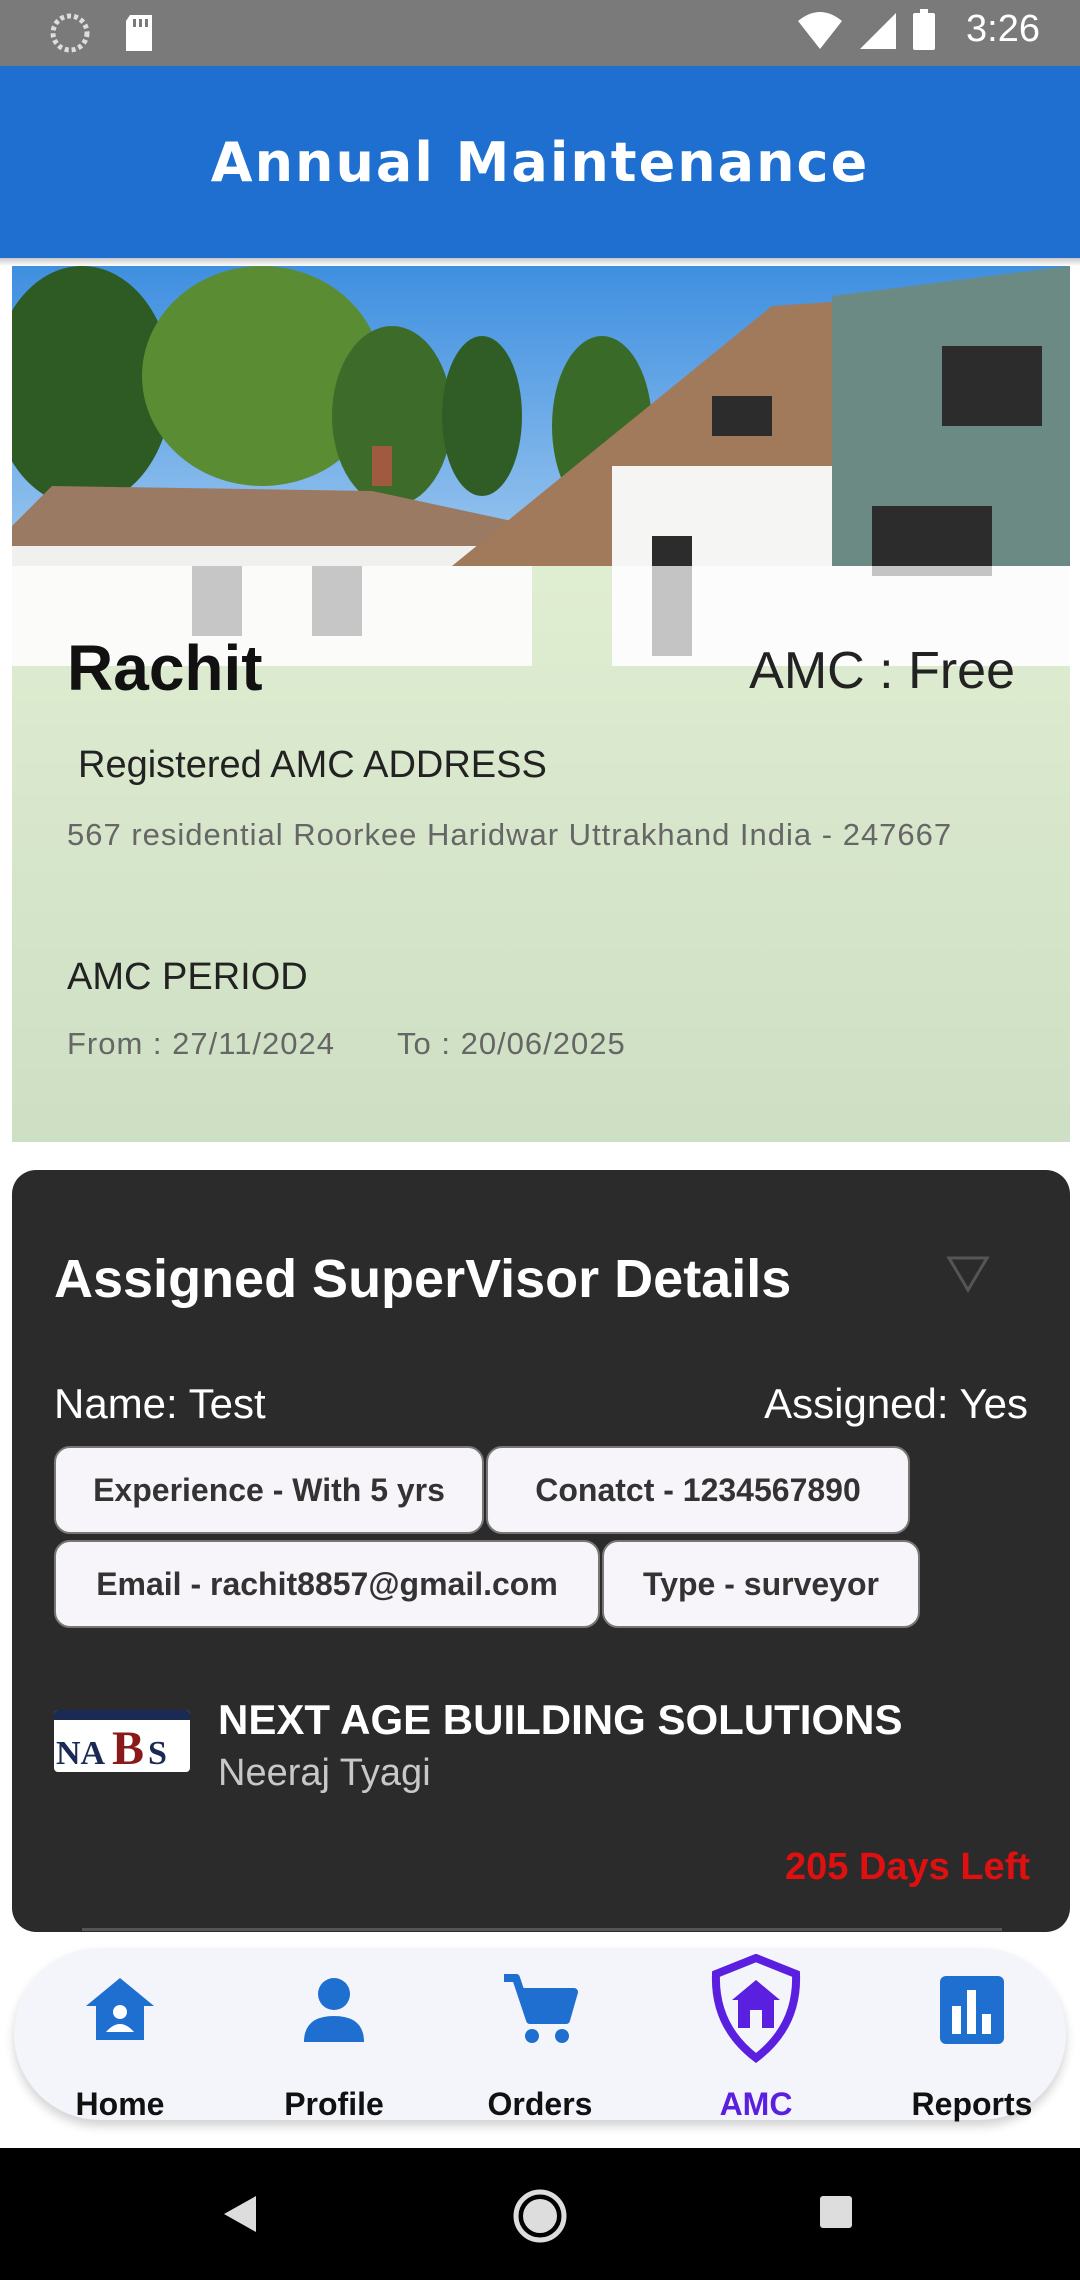 The height and width of the screenshot is (2280, 1080). Describe the element at coordinates (187, 977) in the screenshot. I see `period-label: AMC PERIOD` at that location.